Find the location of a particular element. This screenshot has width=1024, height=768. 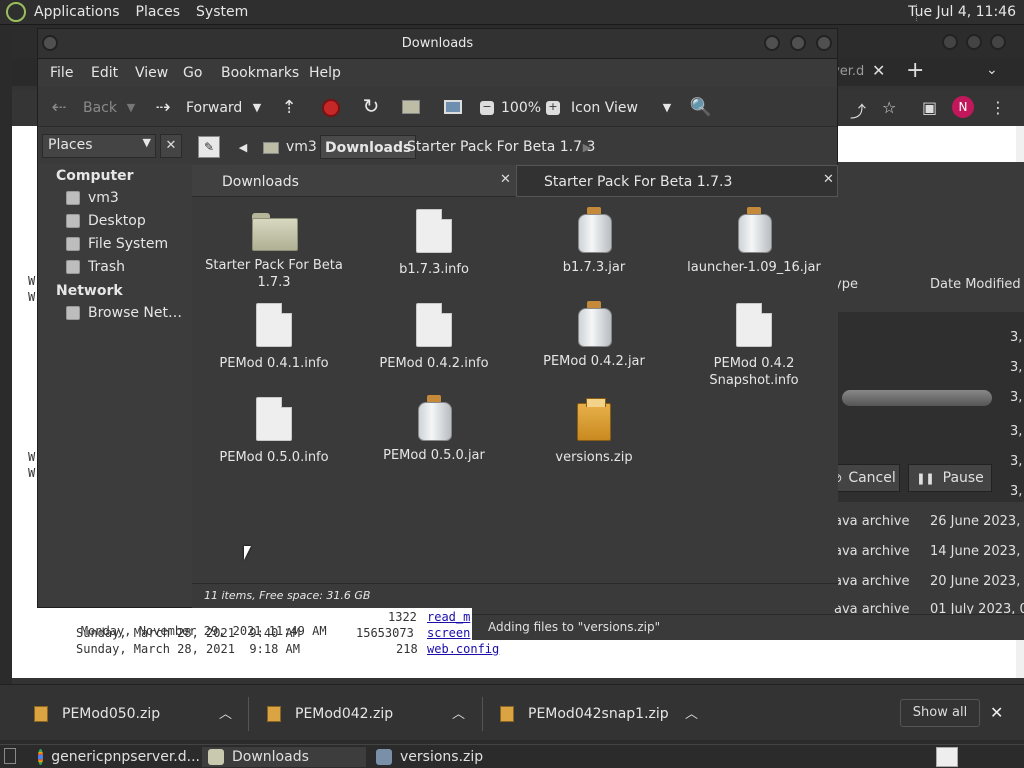

menu-view: View is located at coordinates (151, 73).